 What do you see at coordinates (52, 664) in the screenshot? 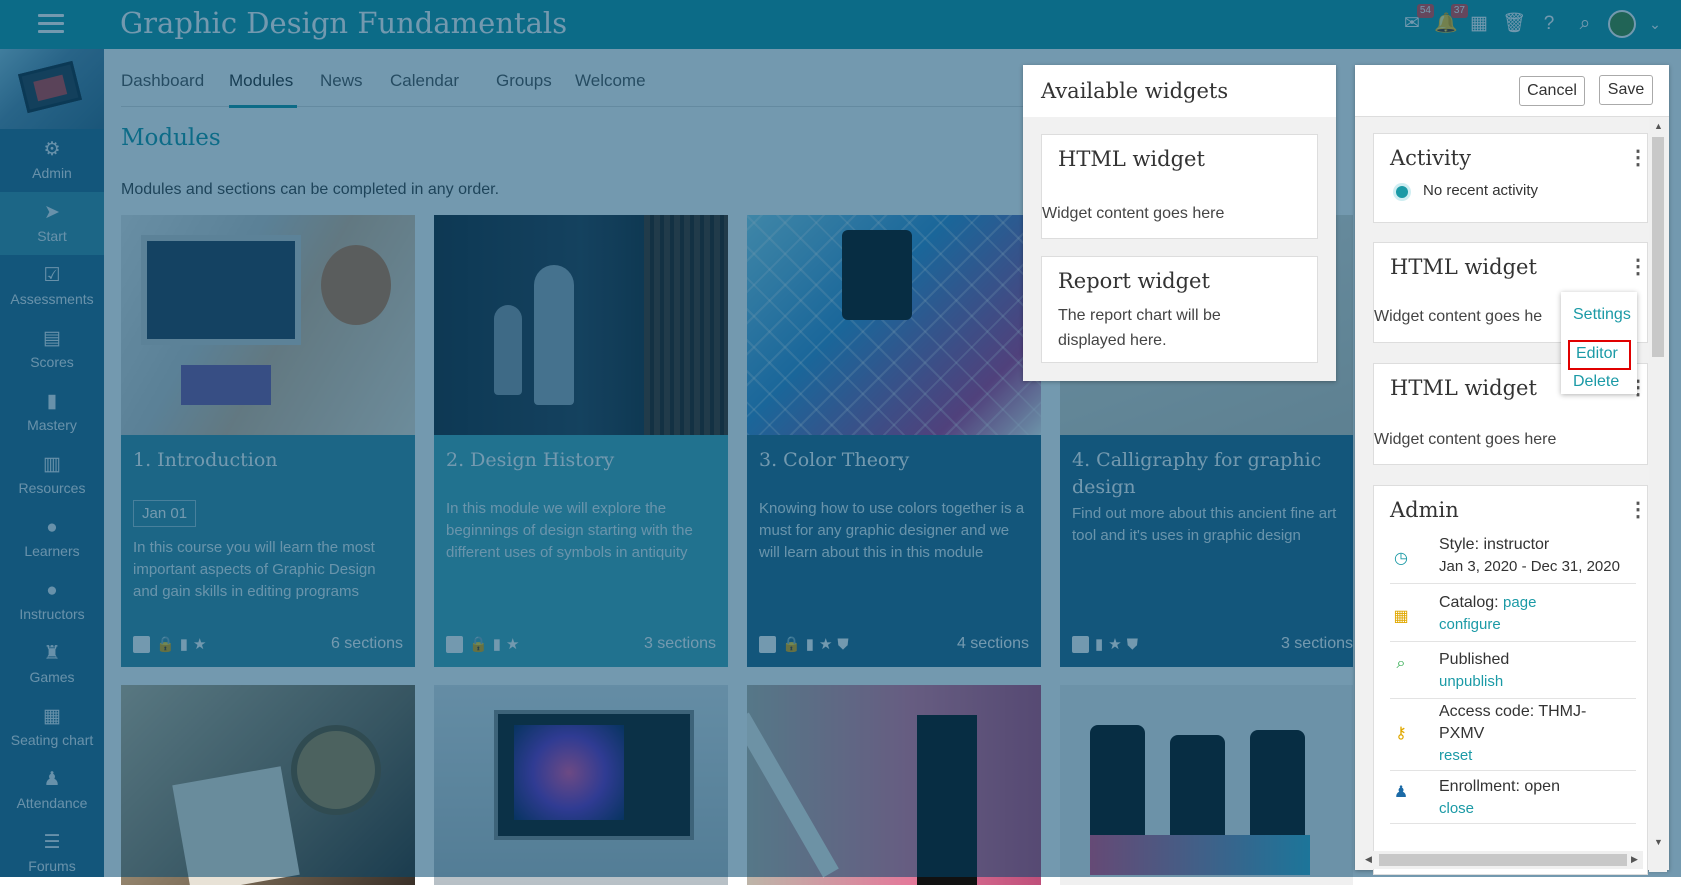
I see `sidebar-item-games: ♜ Games` at bounding box center [52, 664].